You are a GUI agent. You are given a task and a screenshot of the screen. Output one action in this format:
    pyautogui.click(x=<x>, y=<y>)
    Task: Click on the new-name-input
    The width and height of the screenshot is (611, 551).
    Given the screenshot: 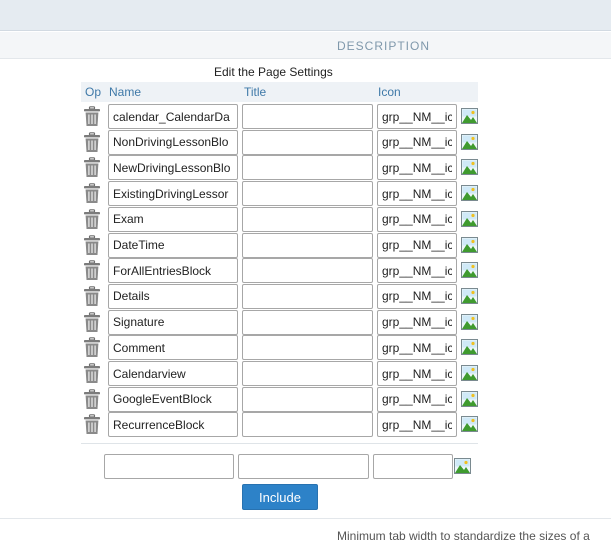 What is the action you would take?
    pyautogui.click(x=169, y=466)
    